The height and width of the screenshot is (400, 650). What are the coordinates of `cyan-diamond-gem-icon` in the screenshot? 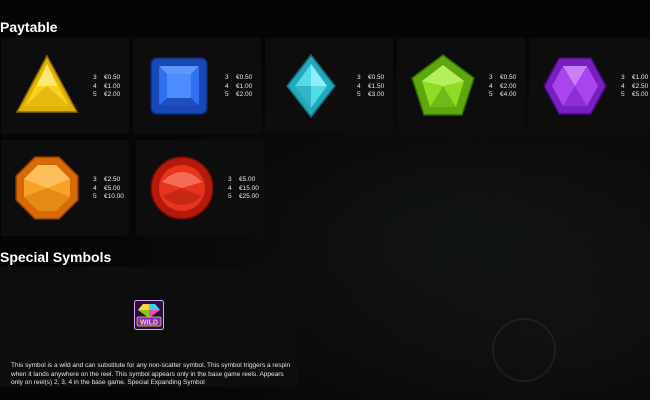 It's located at (311, 86).